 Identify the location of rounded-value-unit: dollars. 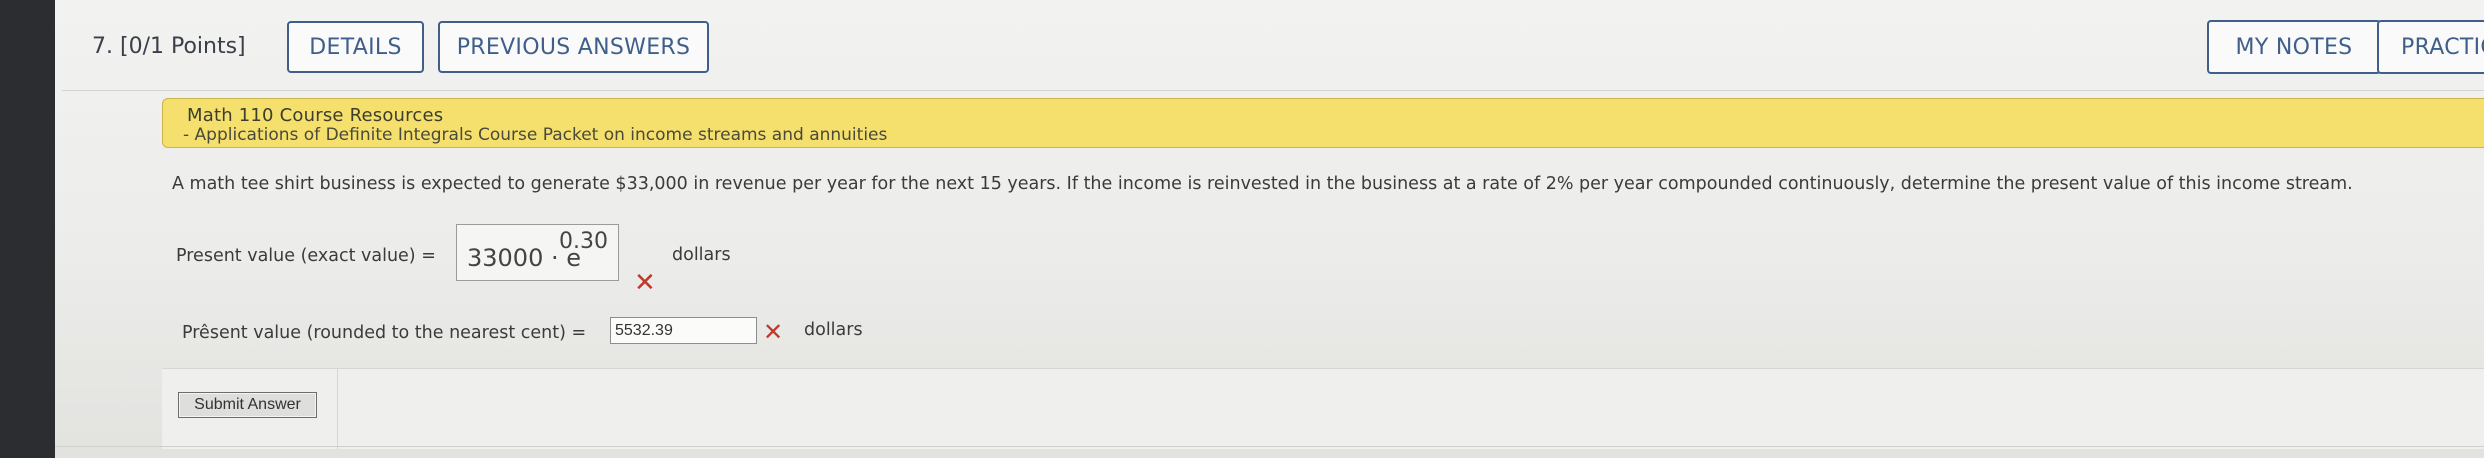
(833, 330).